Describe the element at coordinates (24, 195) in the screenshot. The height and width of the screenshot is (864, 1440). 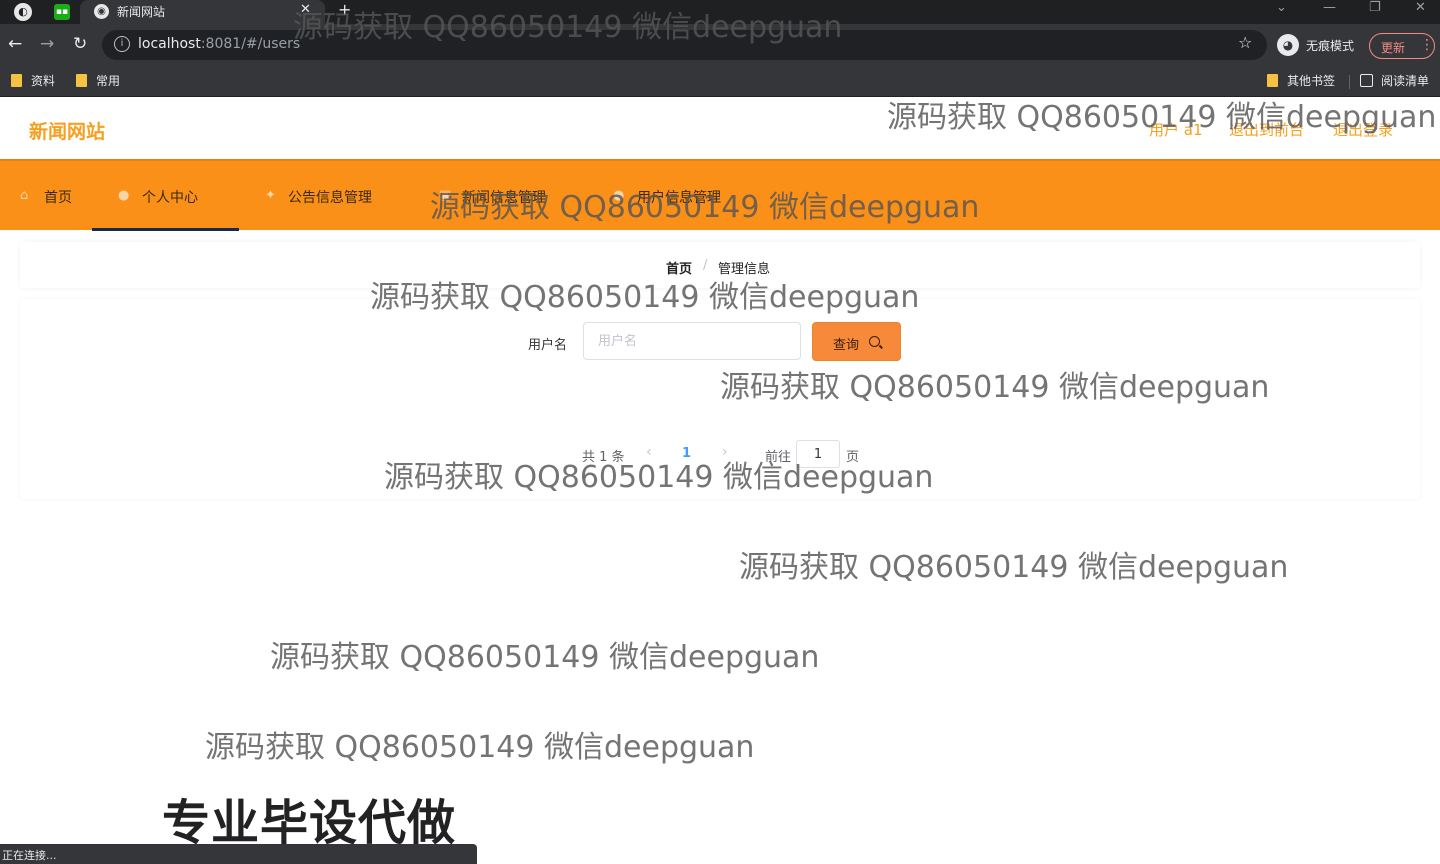
I see `home-icon: ⌂` at that location.